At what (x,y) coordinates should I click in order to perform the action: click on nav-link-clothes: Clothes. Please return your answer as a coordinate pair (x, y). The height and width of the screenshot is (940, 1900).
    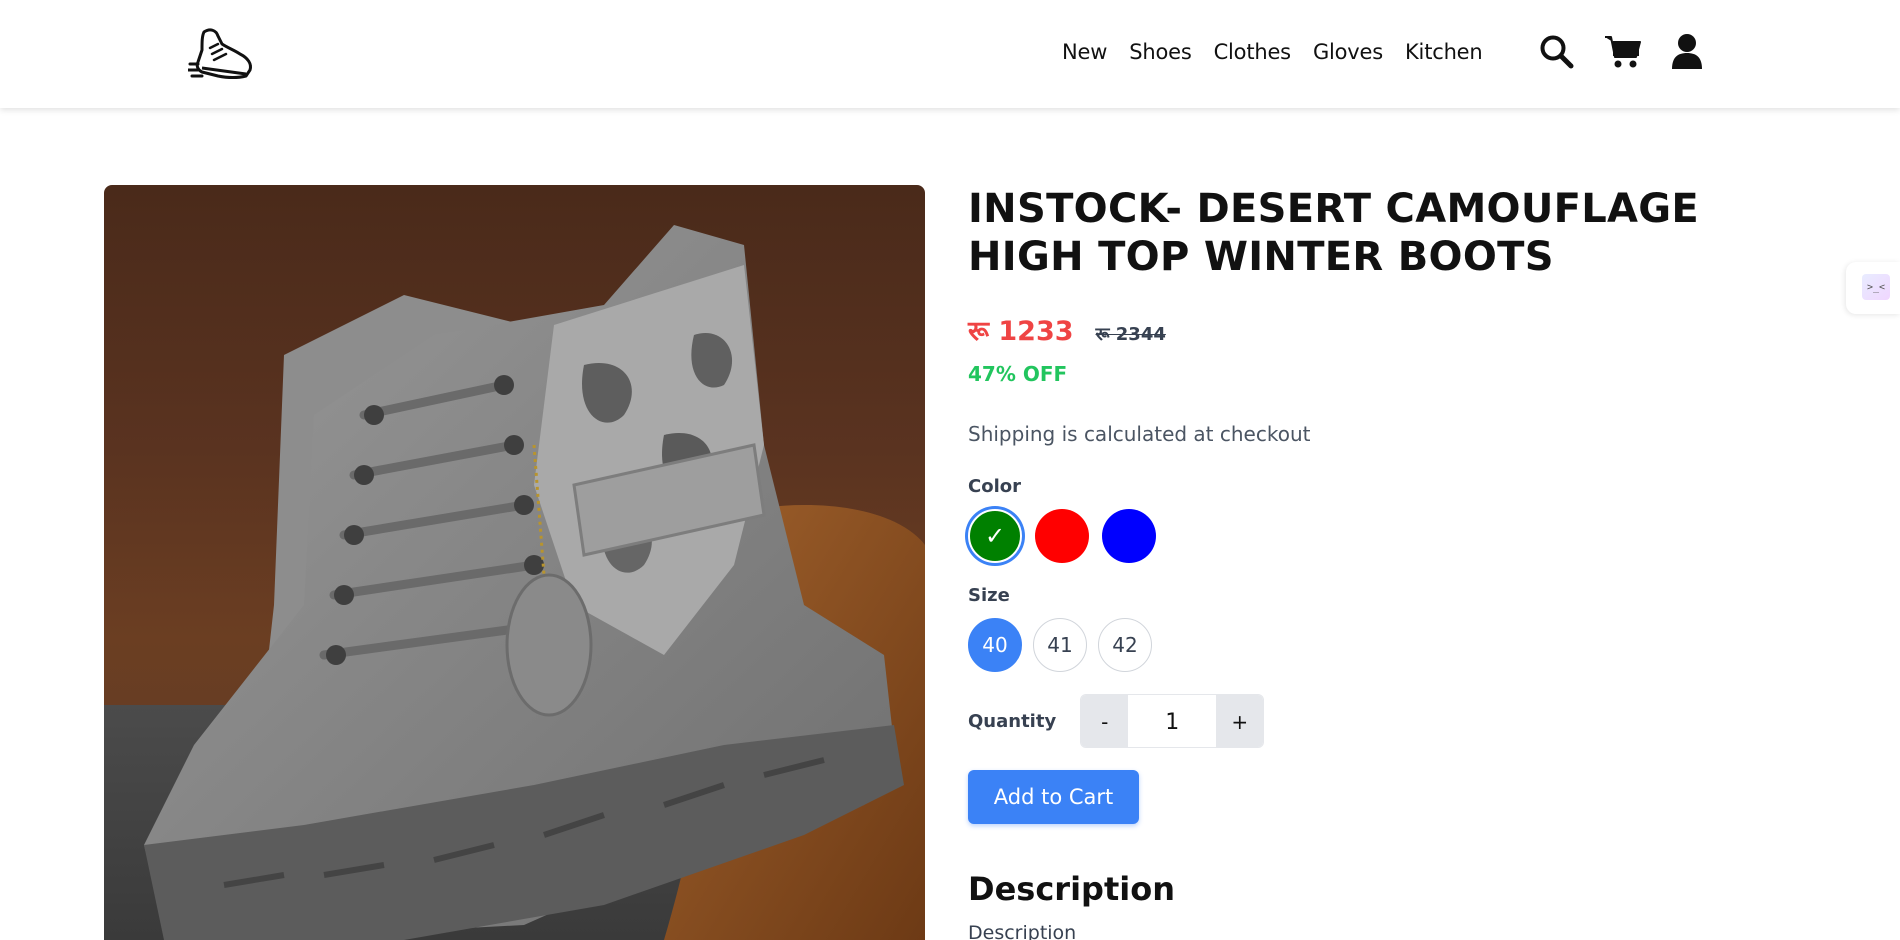
    Looking at the image, I should click on (1253, 52).